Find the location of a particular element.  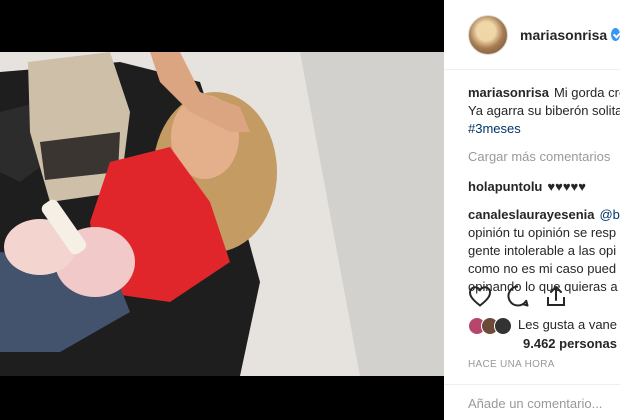

liker-avatars is located at coordinates (490, 325).